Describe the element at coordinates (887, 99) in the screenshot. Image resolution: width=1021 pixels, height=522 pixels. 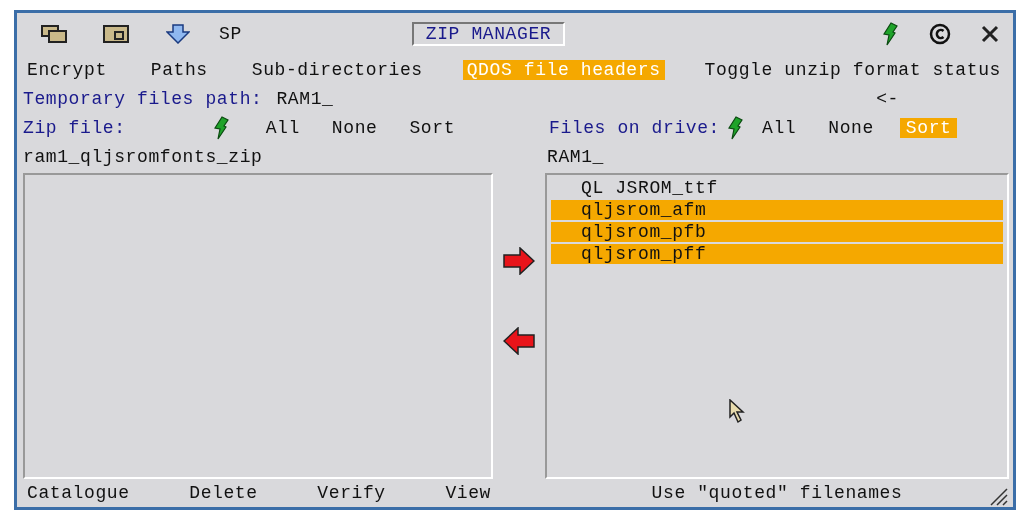
I see `back-button: <-` at that location.